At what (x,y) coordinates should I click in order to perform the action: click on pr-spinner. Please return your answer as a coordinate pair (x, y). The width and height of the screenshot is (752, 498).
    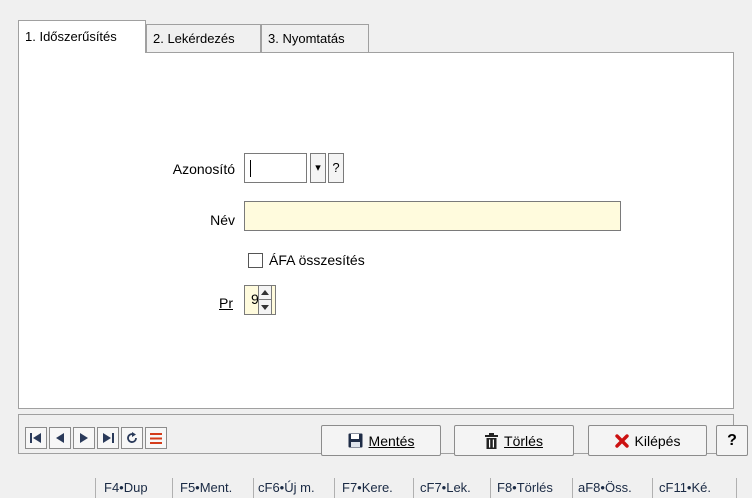
    Looking at the image, I should click on (265, 300).